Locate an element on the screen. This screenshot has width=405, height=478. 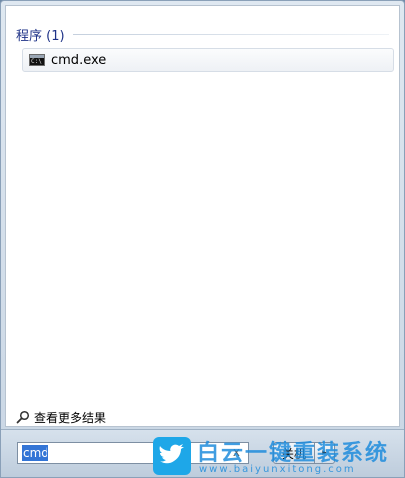
see-more-results-link: 查看更多结果 is located at coordinates (61, 417).